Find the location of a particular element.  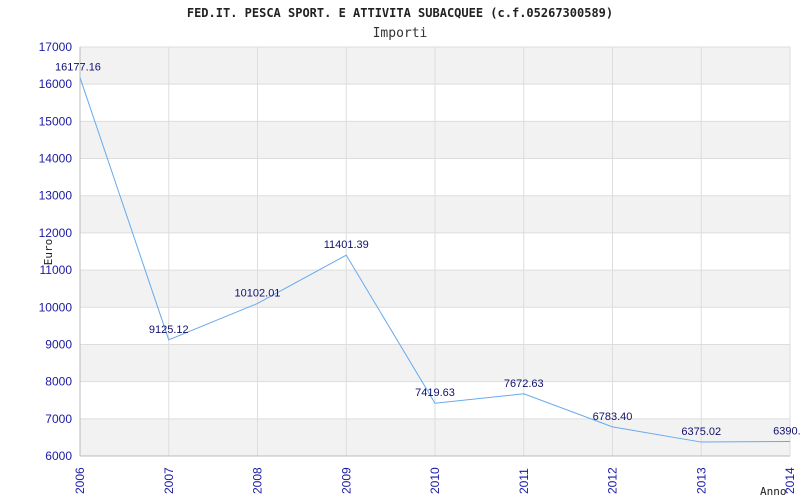

y-tick-label: 12000 is located at coordinates (56, 233).